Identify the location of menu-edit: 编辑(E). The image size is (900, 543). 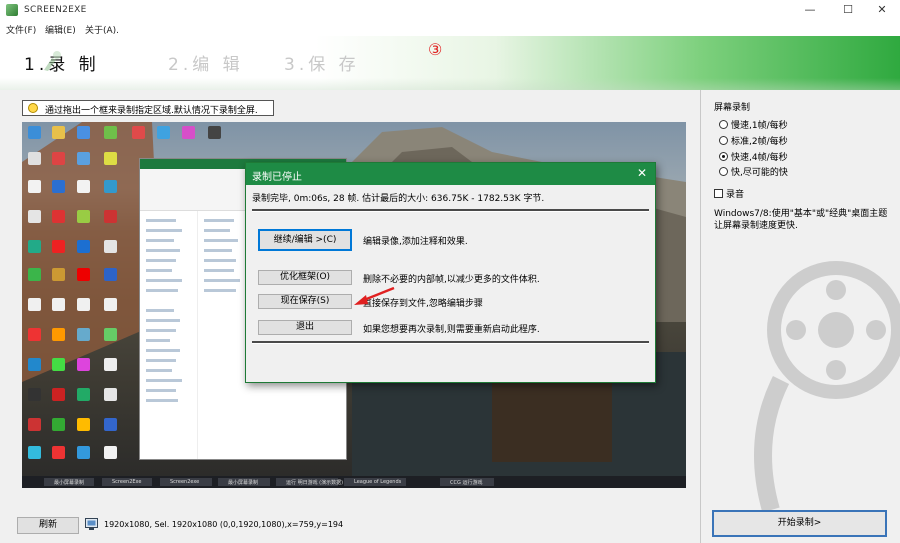
(60, 29).